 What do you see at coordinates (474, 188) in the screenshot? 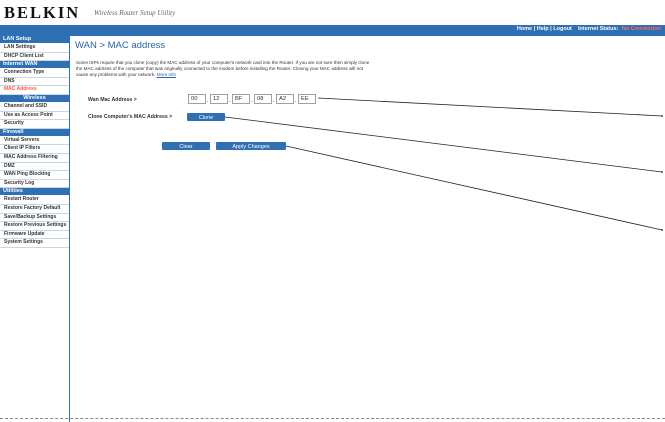
I see `callout-line-apply` at bounding box center [474, 188].